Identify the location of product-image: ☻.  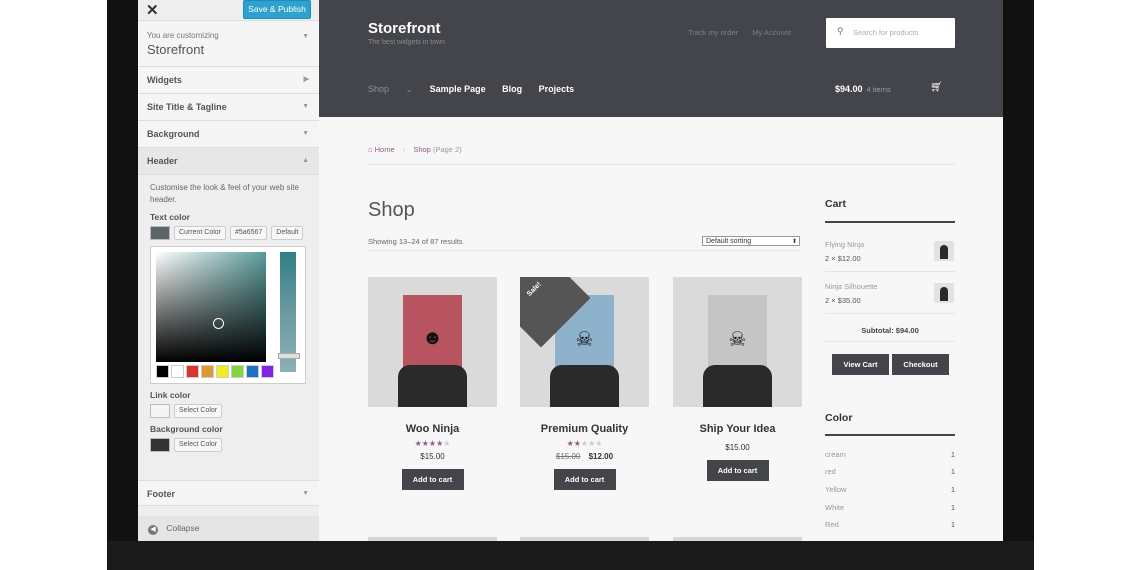
(432, 342).